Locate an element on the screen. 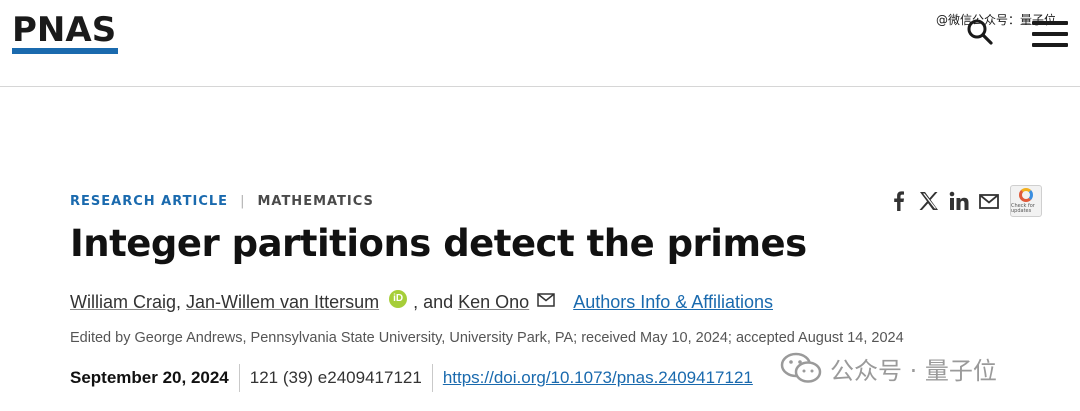  linkedin-icon is located at coordinates (959, 201).